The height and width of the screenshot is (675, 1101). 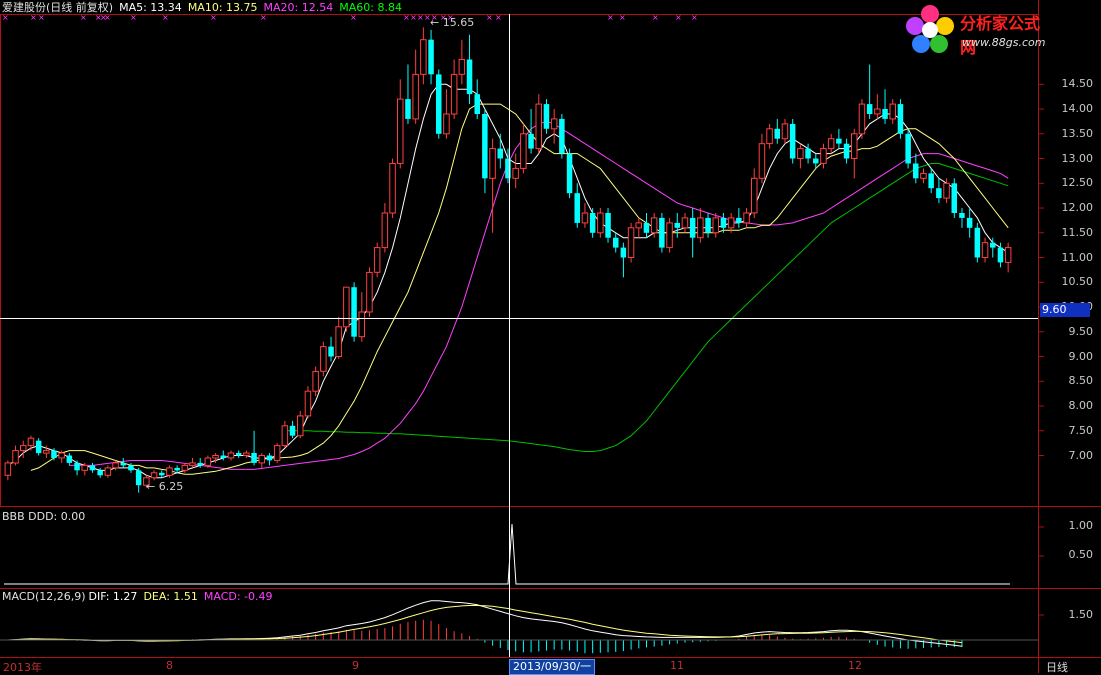 What do you see at coordinates (1077, 282) in the screenshot?
I see `price-axis-label: 10.50` at bounding box center [1077, 282].